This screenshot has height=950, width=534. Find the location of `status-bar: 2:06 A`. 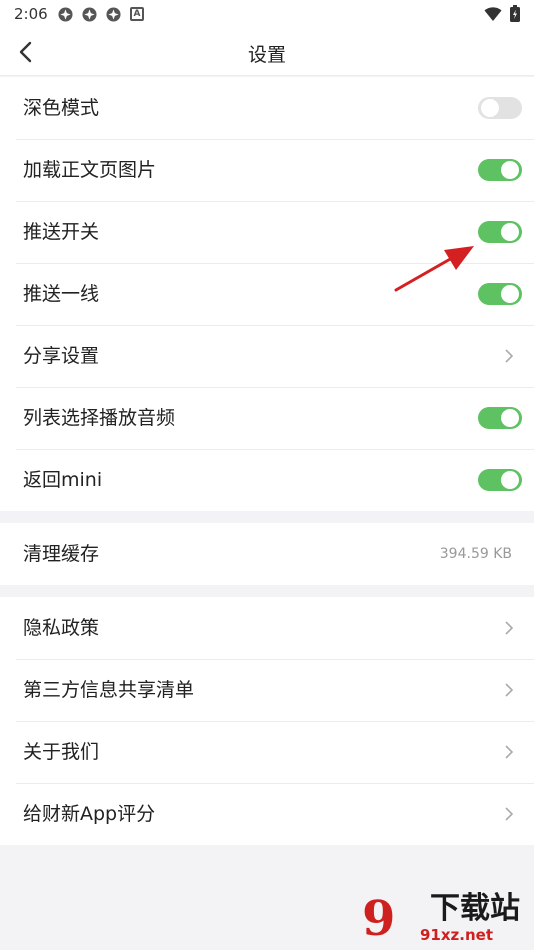

status-bar: 2:06 A is located at coordinates (267, 14).